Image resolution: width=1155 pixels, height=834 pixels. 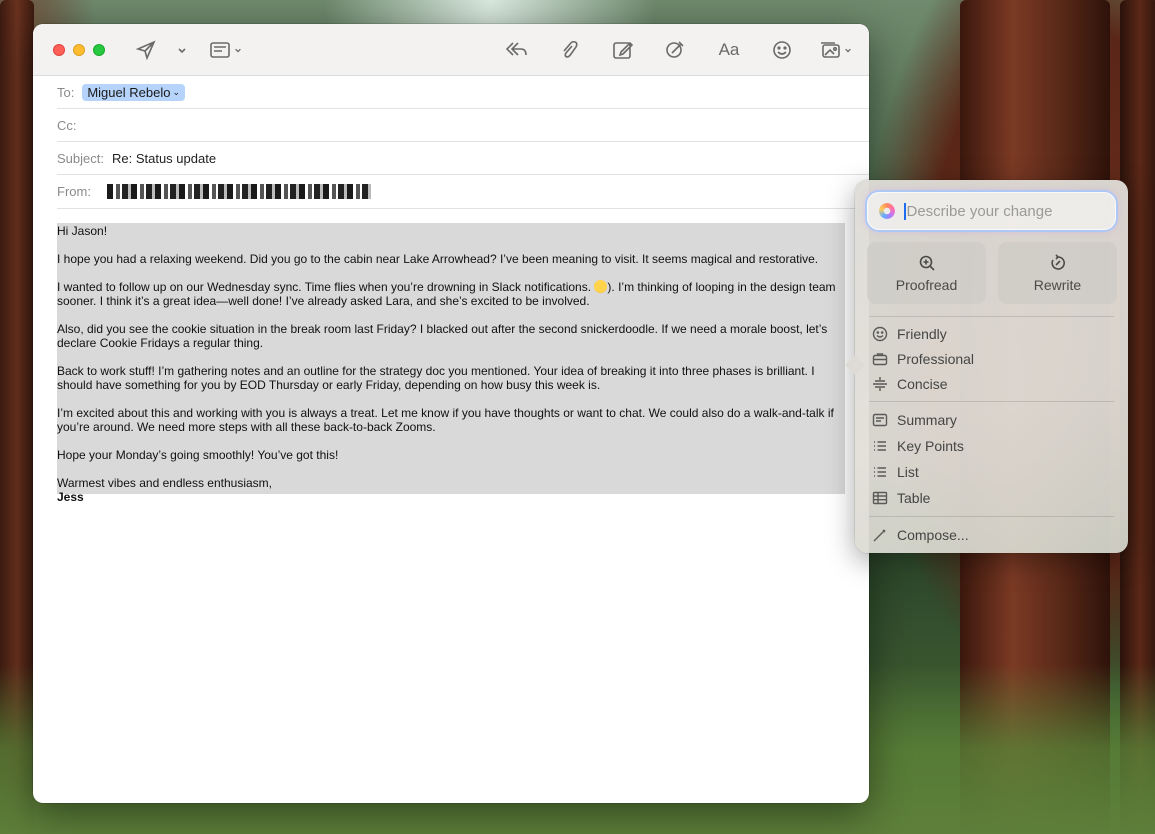 I want to click on concise-label: Concise, so click(x=922, y=384).